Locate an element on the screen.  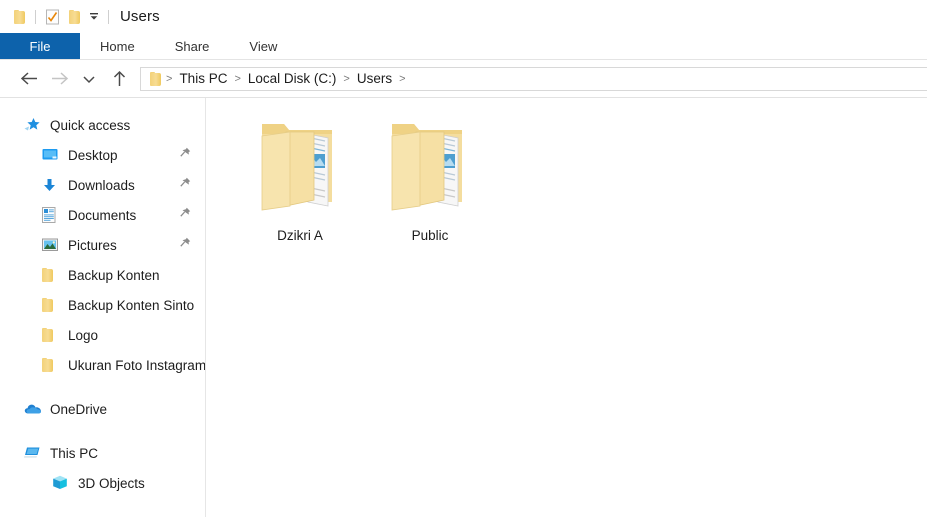
sidebar-item-documents: Documents is located at coordinates (102, 215).